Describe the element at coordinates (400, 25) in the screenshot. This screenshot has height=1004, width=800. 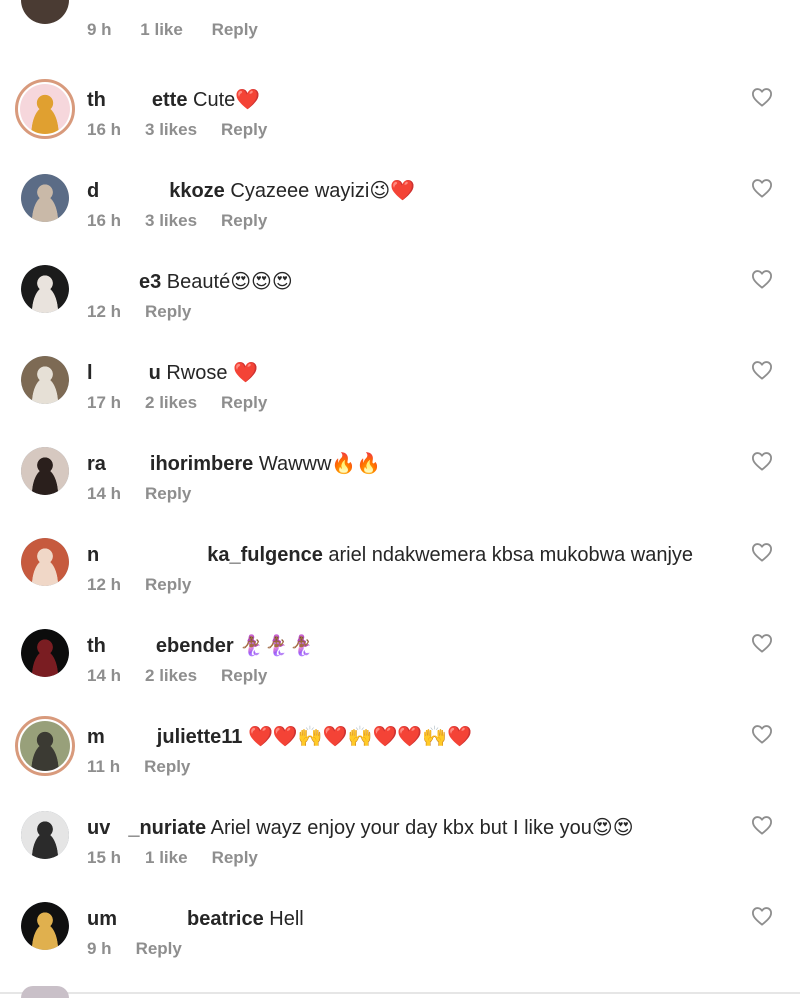
I see `comment-partial-top: 9 h 1 like Reply` at that location.